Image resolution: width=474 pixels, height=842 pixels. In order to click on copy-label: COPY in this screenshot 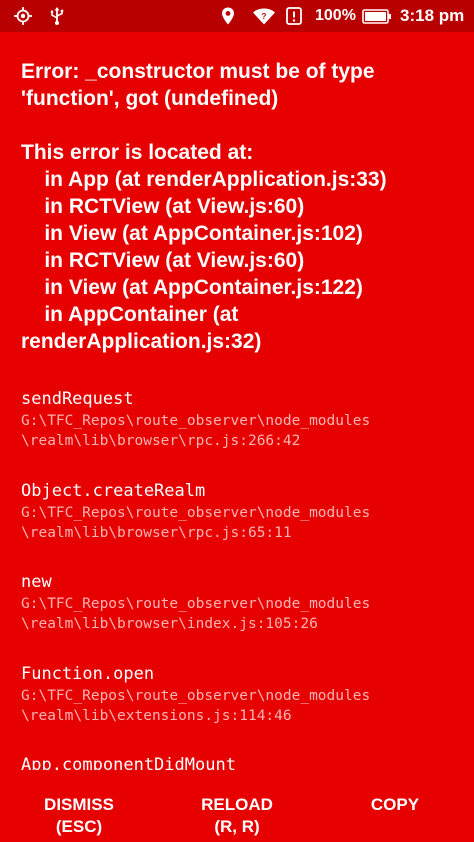, I will do `click(395, 804)`.